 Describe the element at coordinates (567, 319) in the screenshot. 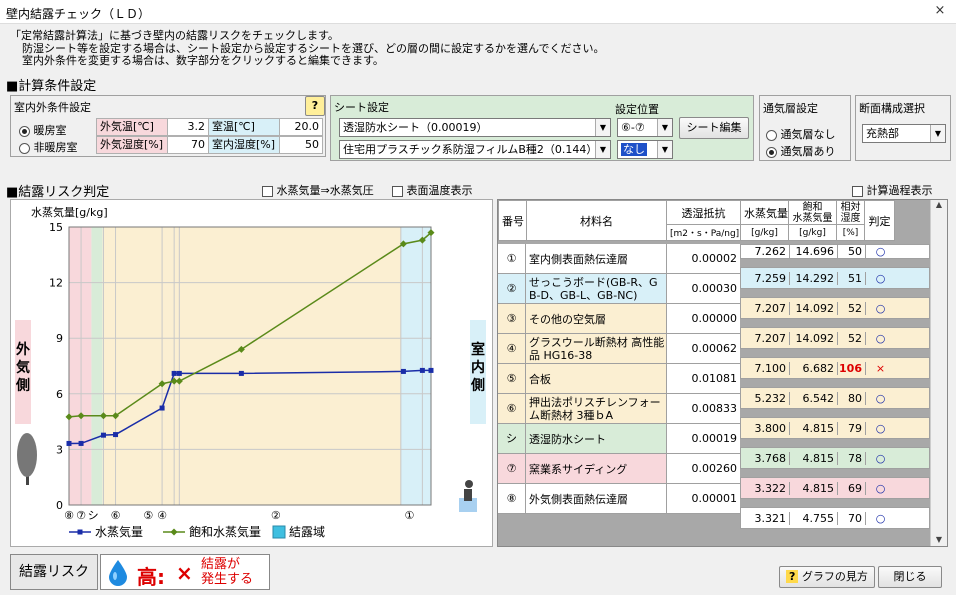

I see `row-material: その他の空気層` at that location.